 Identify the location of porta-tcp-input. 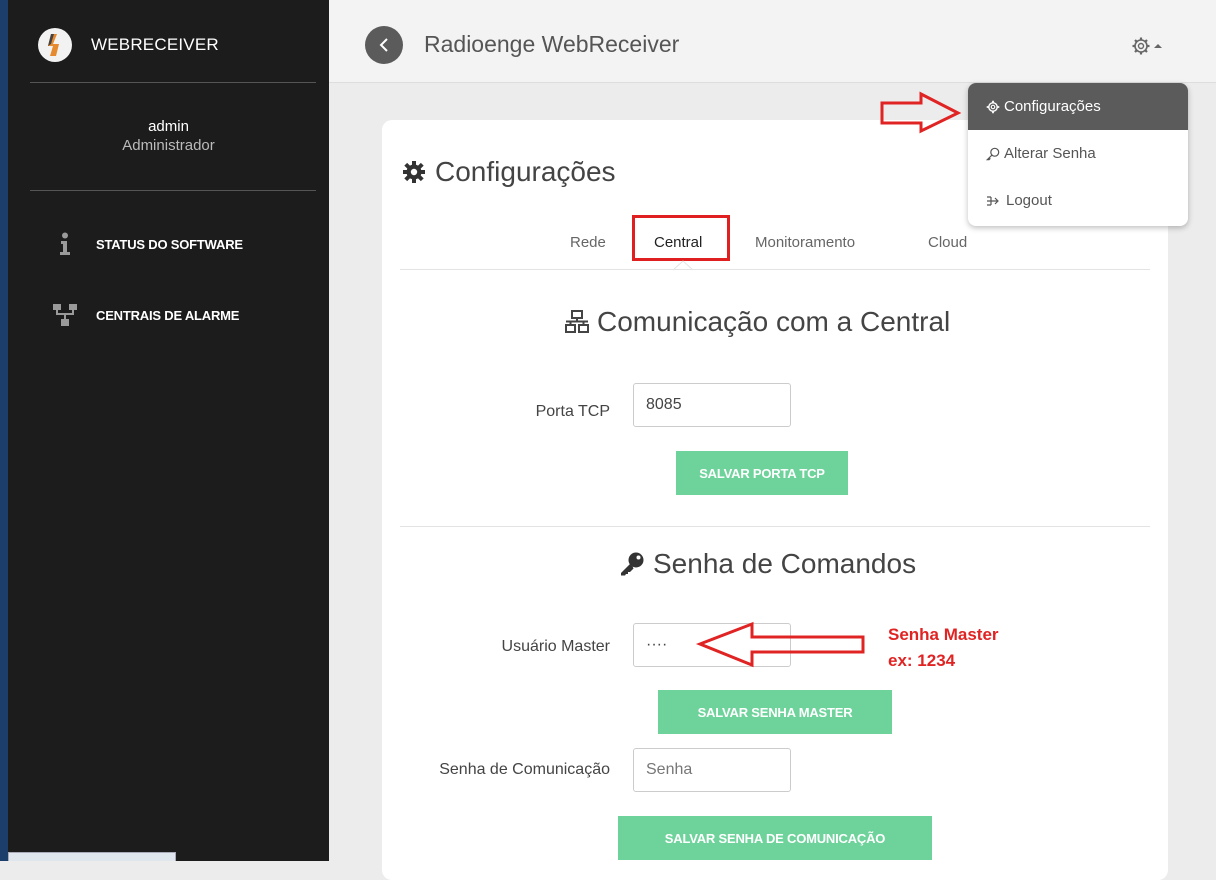
(712, 405).